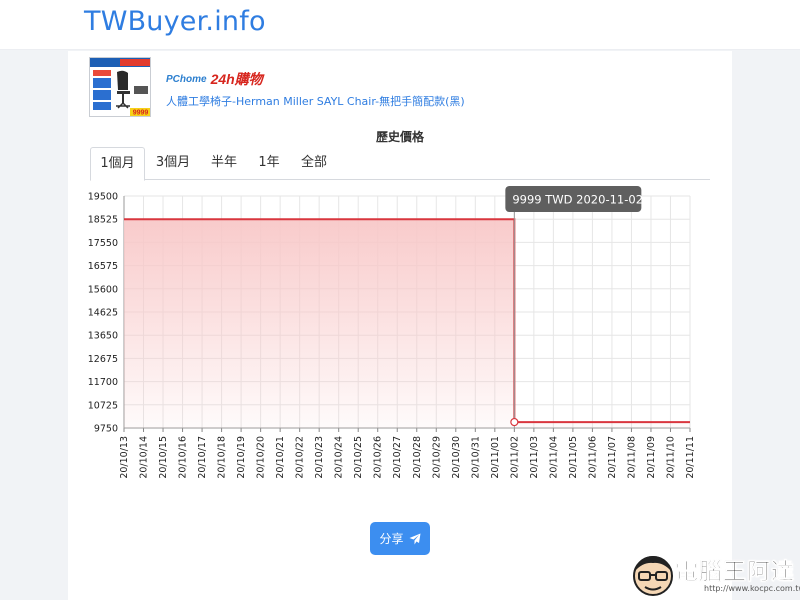 Image resolution: width=800 pixels, height=600 pixels. I want to click on watermark-text: 電腦王阿達, so click(735, 572).